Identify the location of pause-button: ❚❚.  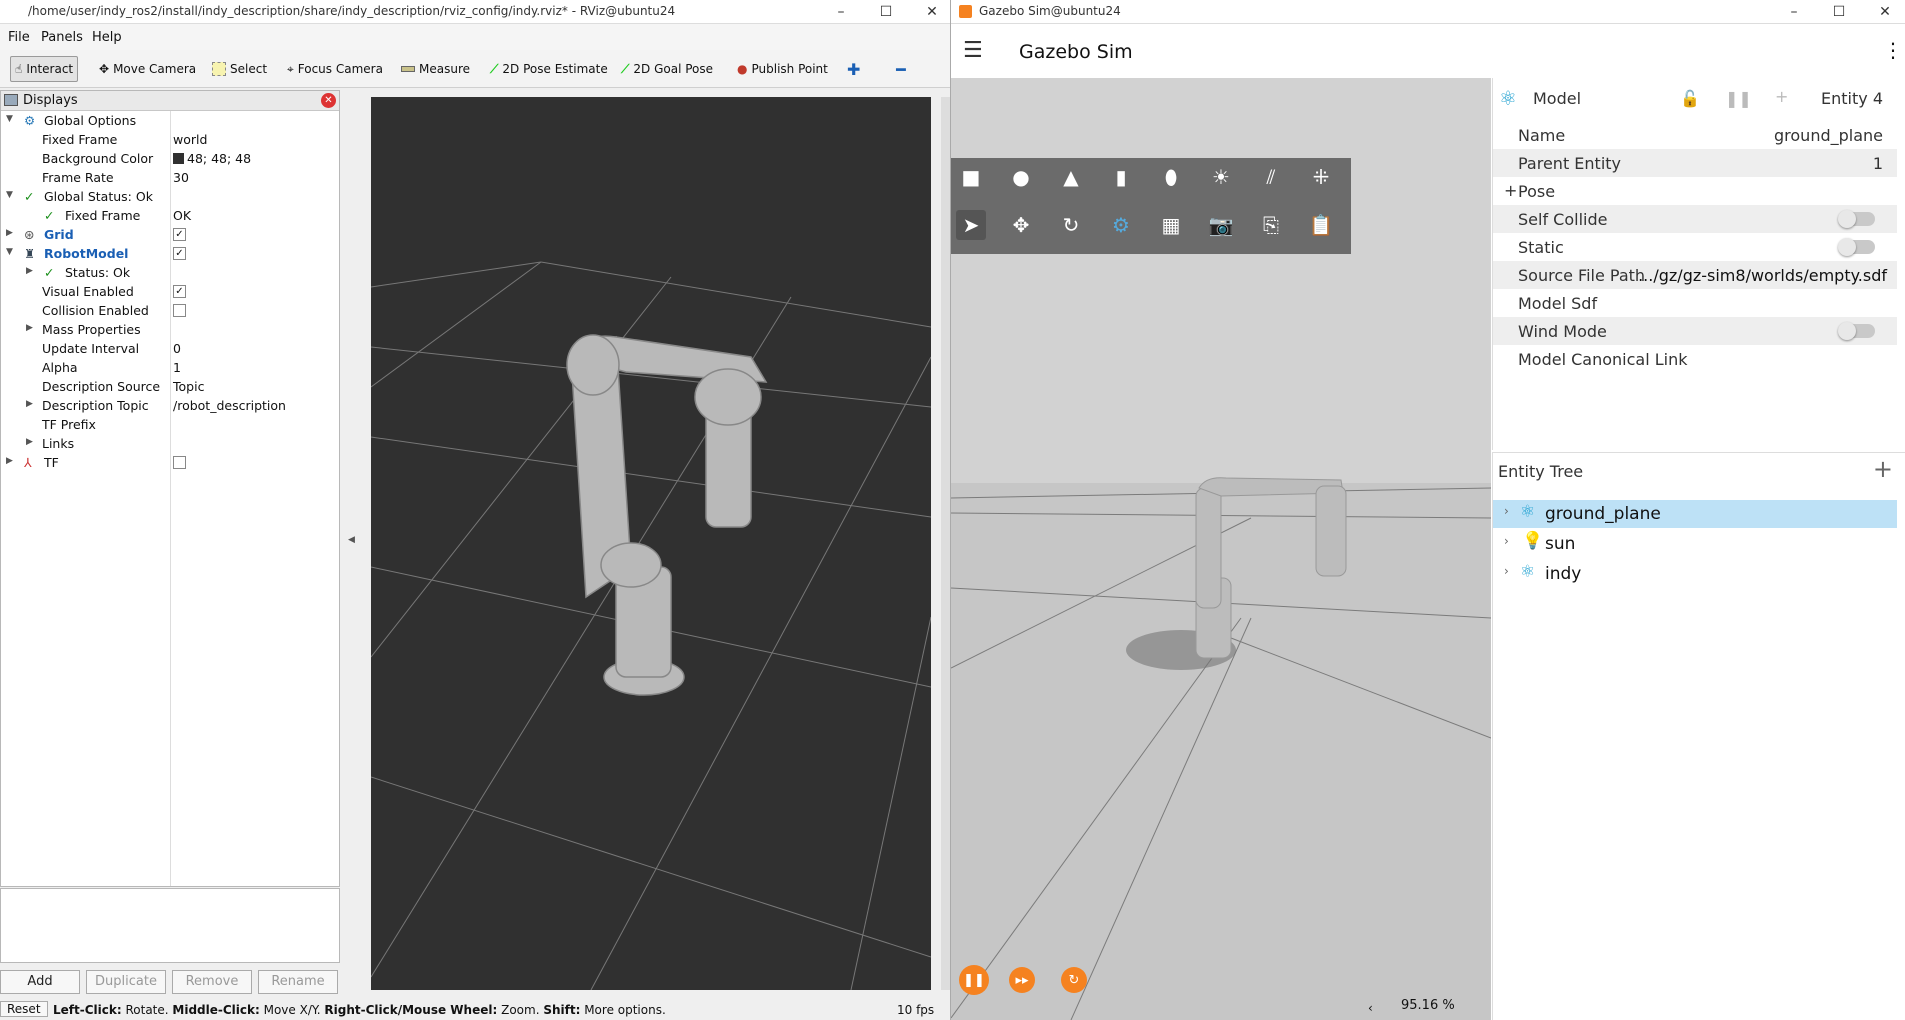
(974, 980).